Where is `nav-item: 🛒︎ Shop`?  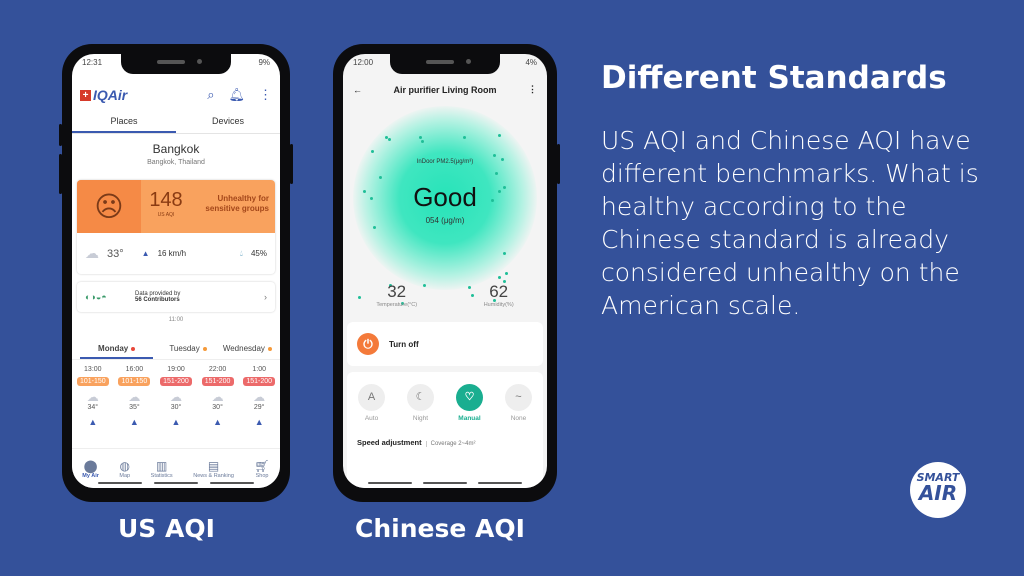 nav-item: 🛒︎ Shop is located at coordinates (261, 469).